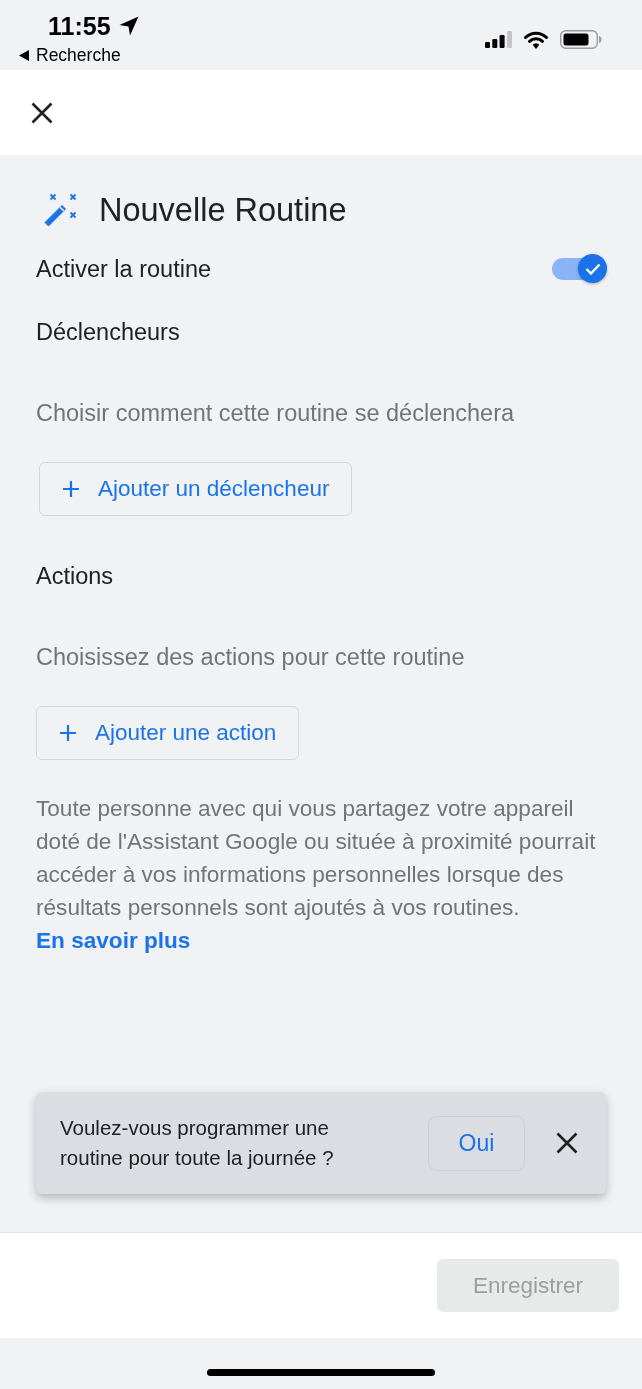 The width and height of the screenshot is (642, 1389). What do you see at coordinates (79, 55) in the screenshot?
I see `back-link: Recherche` at bounding box center [79, 55].